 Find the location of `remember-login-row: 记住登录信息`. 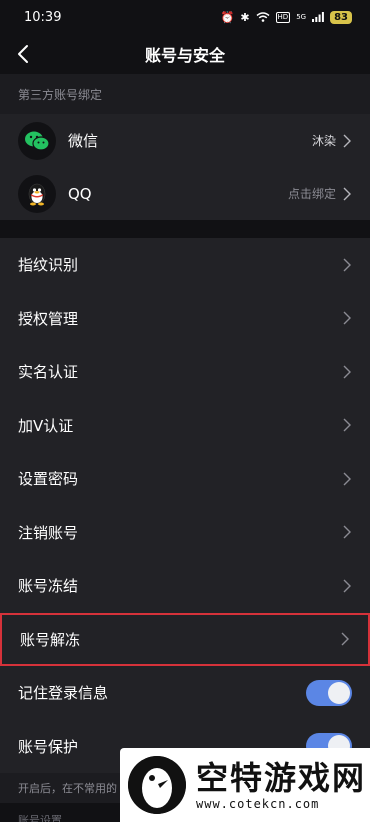

remember-login-row: 记住登录信息 is located at coordinates (185, 693).